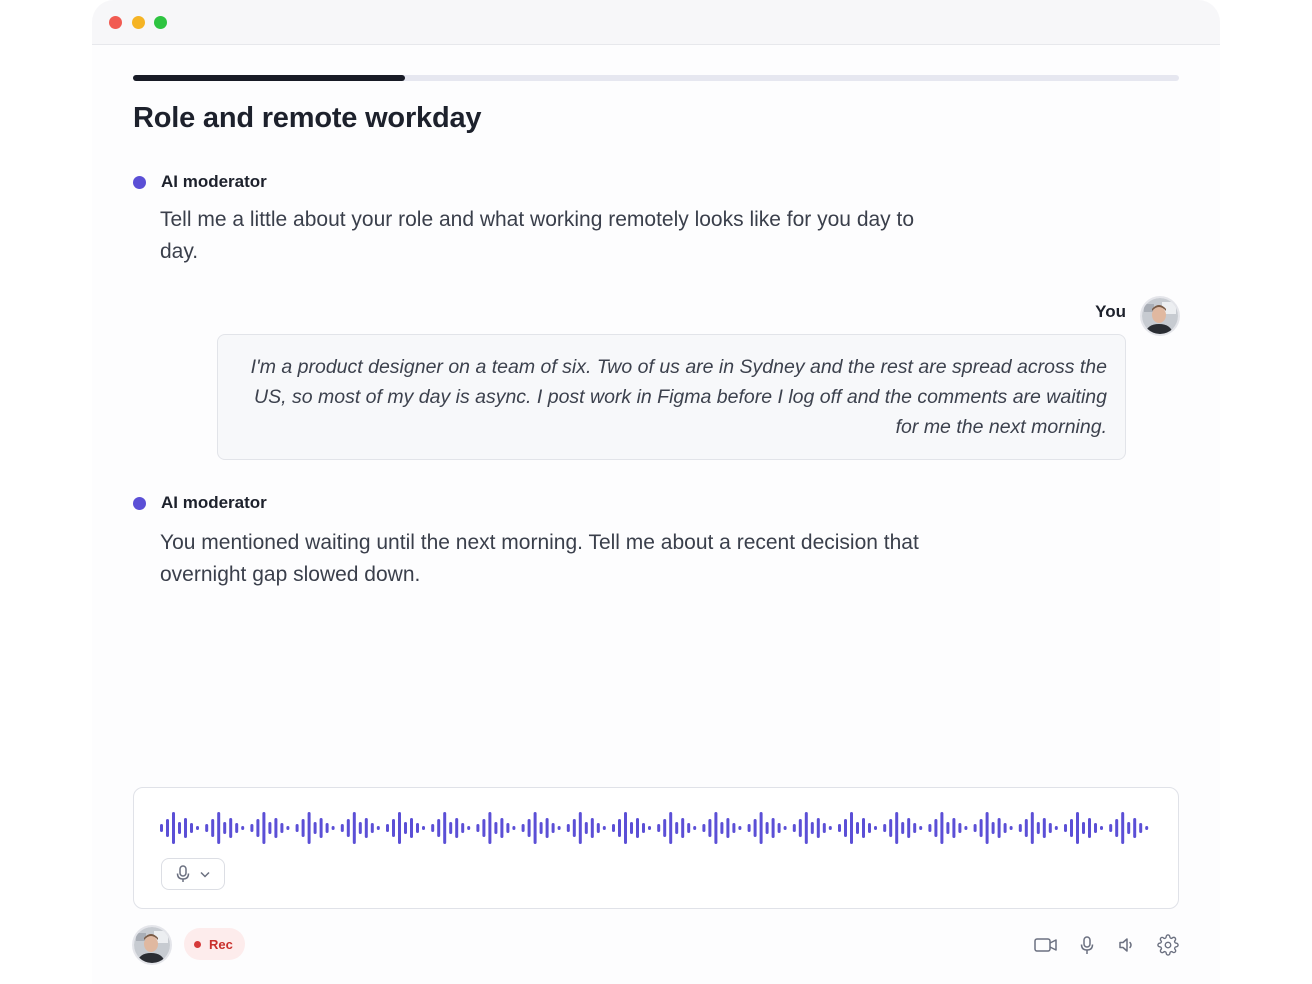  I want to click on speaker-toggle-button, so click(1127, 945).